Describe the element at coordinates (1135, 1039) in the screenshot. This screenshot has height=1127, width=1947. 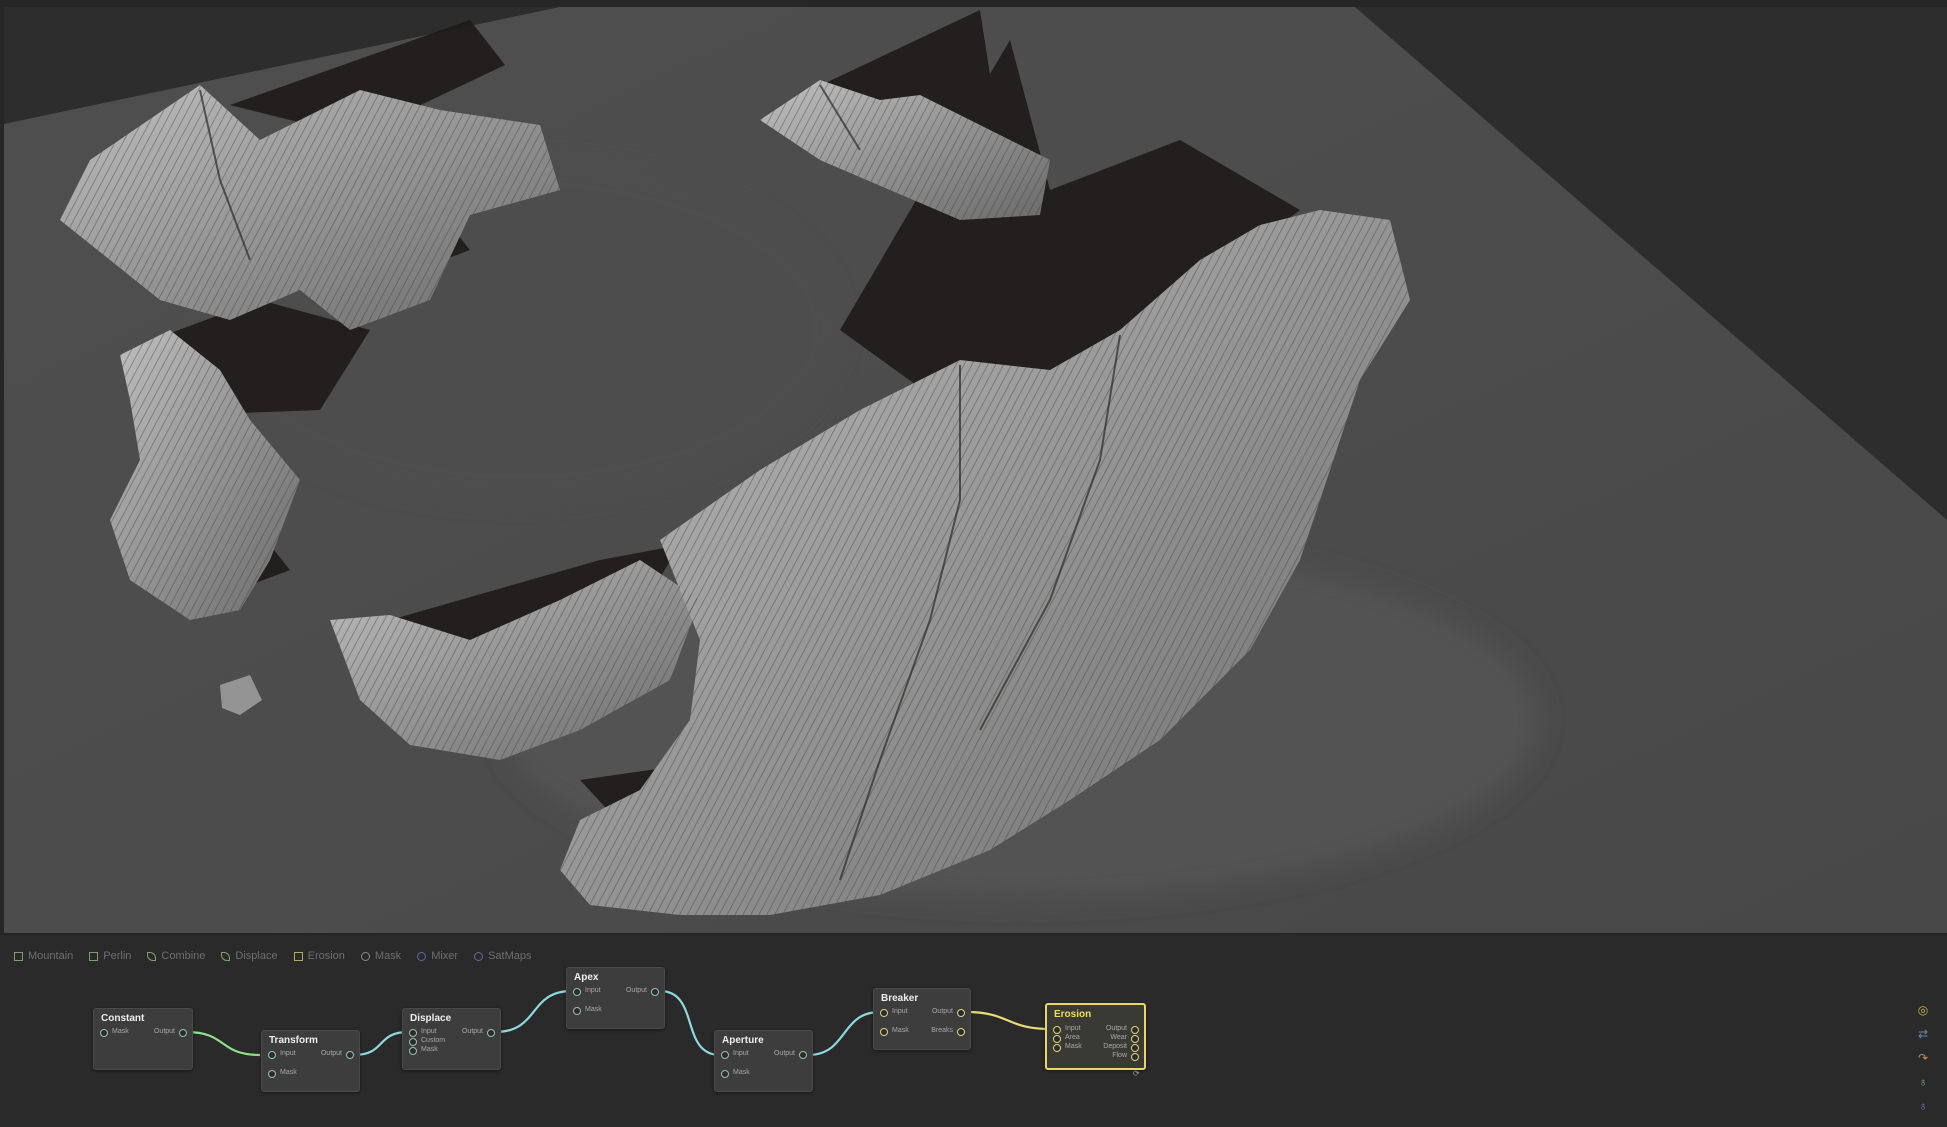
I see `port-wear` at that location.